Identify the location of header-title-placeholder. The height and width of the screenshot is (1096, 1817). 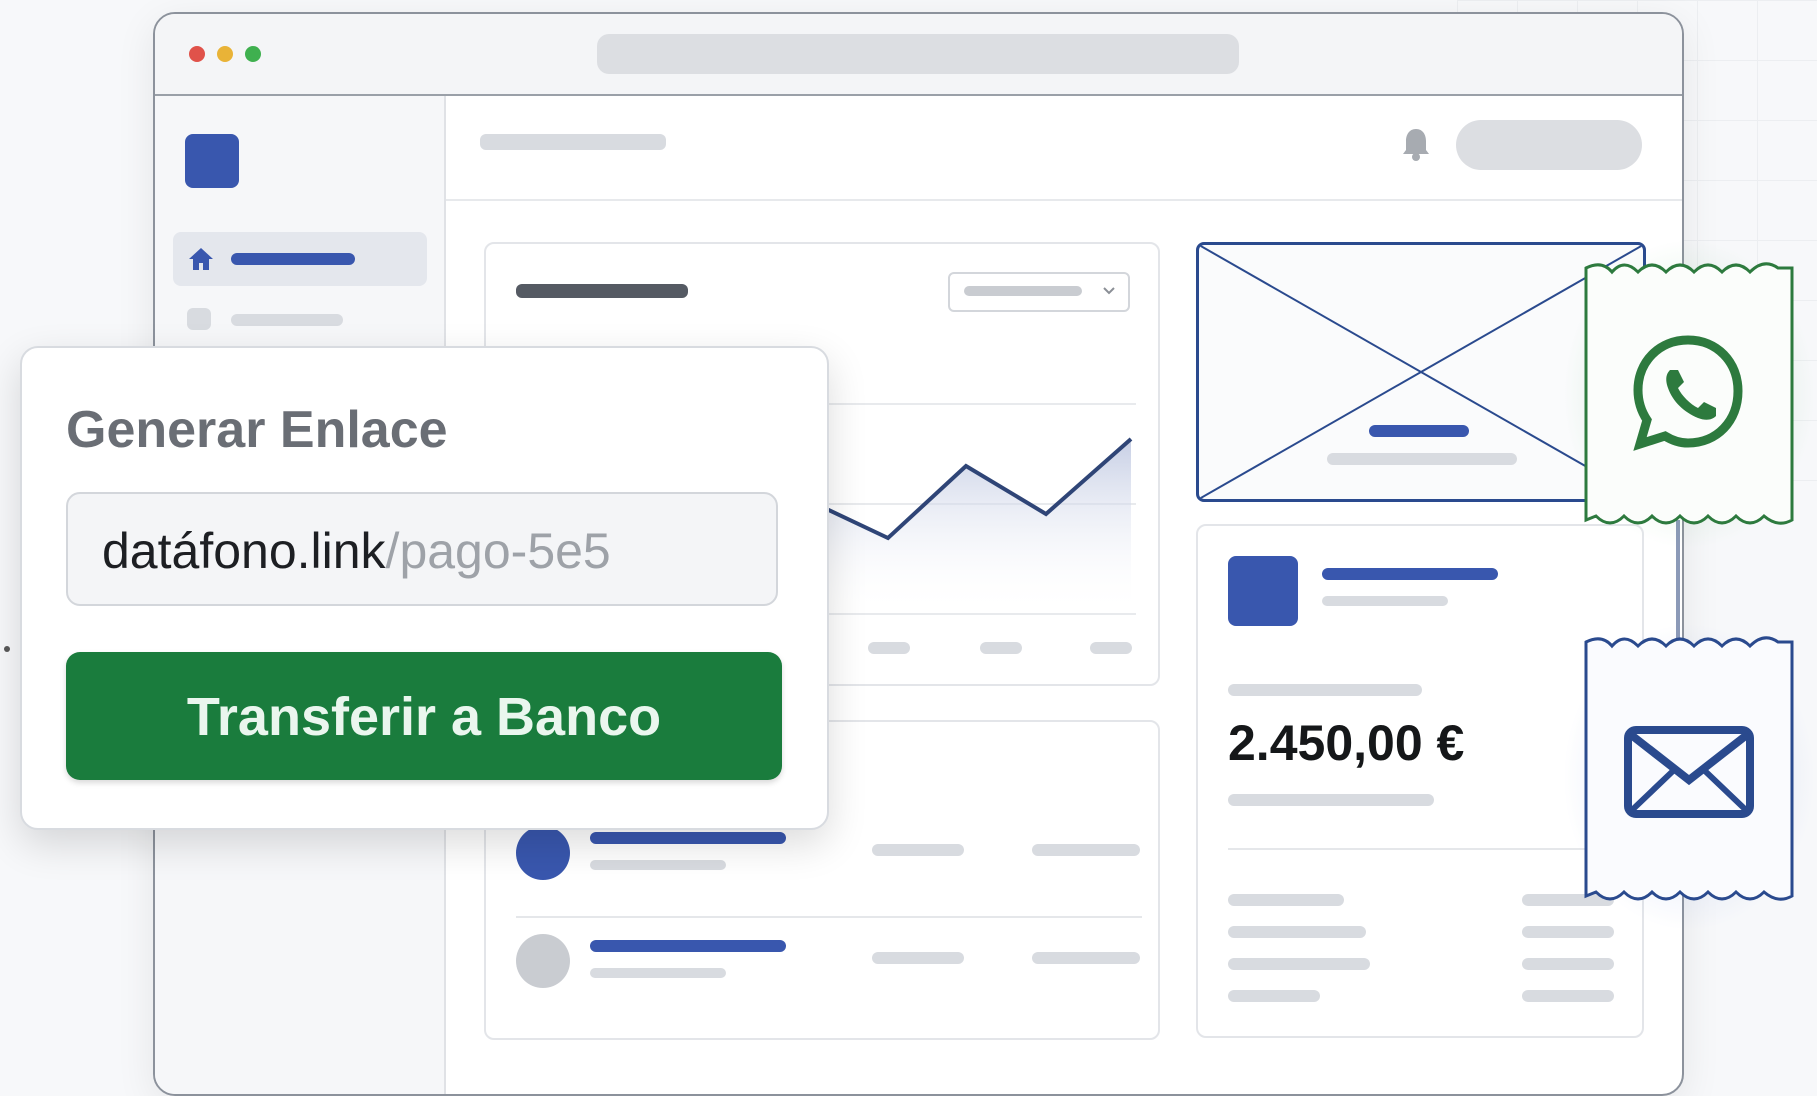
(573, 142).